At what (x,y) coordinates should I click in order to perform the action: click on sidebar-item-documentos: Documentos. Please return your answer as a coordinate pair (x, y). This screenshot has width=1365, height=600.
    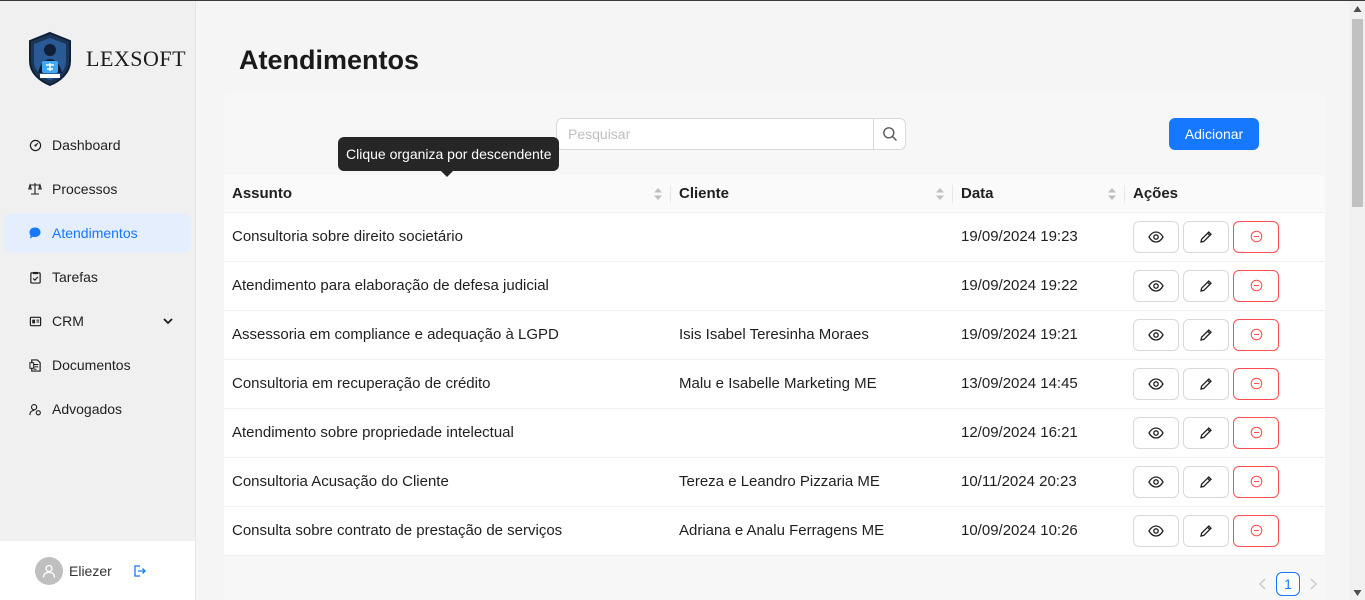
    Looking at the image, I should click on (97, 365).